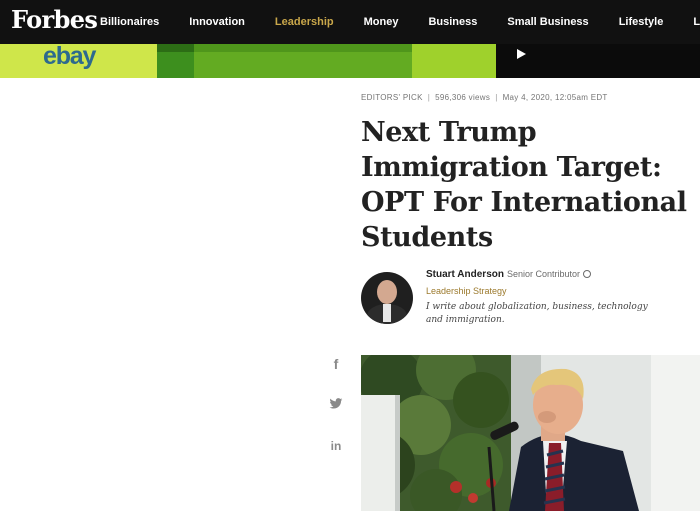 This screenshot has height=511, width=700. What do you see at coordinates (587, 274) in the screenshot?
I see `info-icon` at bounding box center [587, 274].